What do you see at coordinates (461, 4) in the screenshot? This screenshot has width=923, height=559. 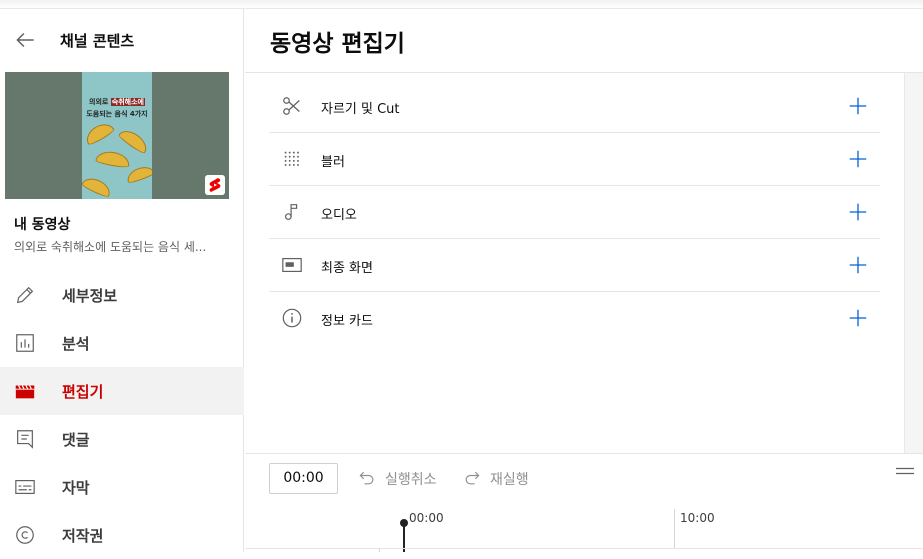 I see `top-edge` at bounding box center [461, 4].